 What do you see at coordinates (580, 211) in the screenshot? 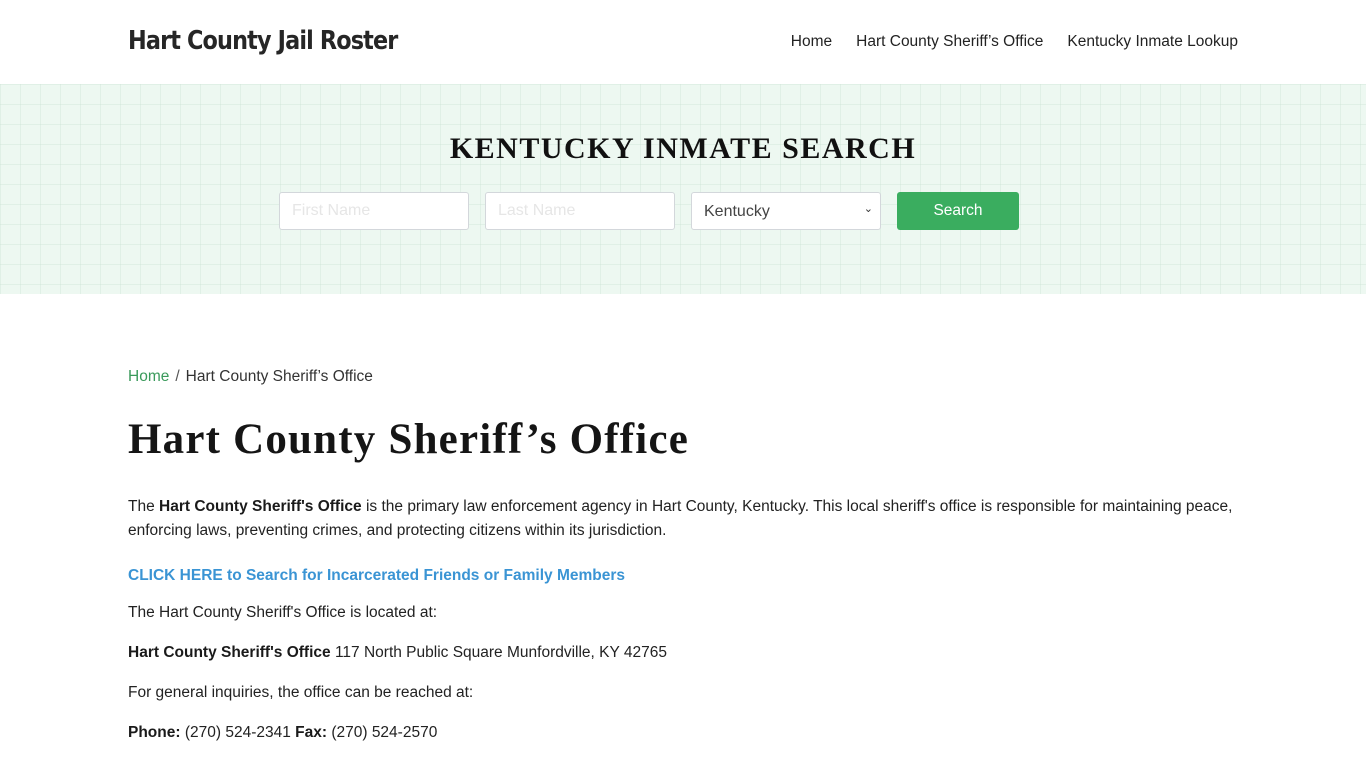
I see `last-name-input` at bounding box center [580, 211].